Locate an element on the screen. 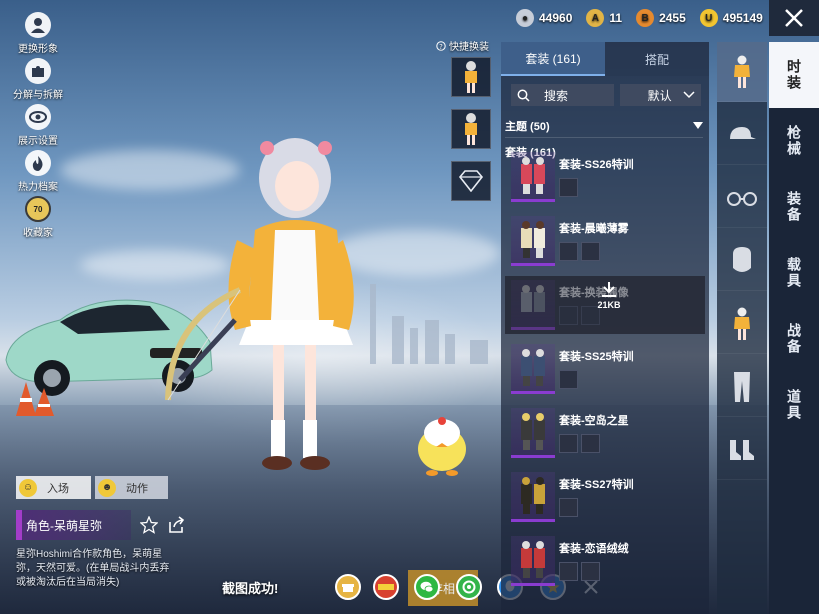  diamond-icon is located at coordinates (471, 181).